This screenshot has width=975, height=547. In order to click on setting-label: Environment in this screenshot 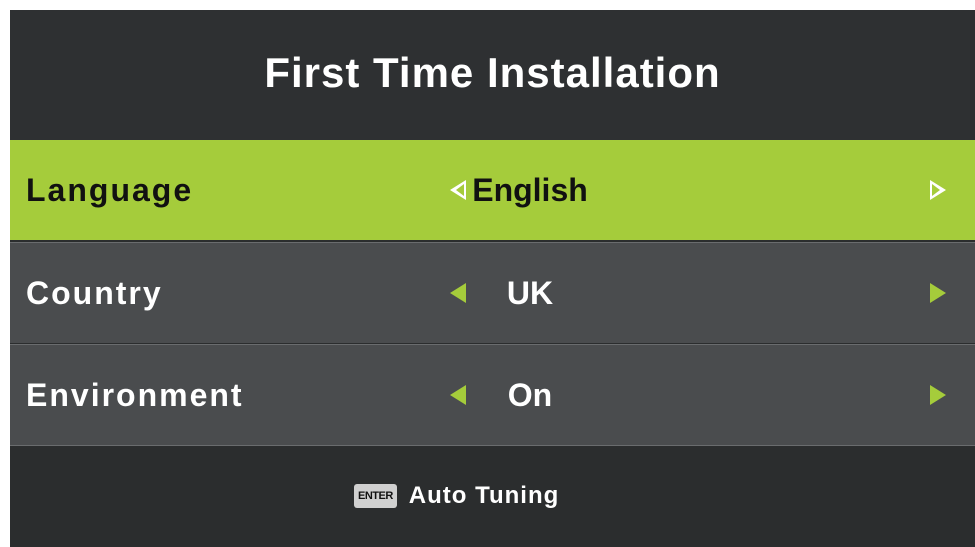, I will do `click(135, 395)`.